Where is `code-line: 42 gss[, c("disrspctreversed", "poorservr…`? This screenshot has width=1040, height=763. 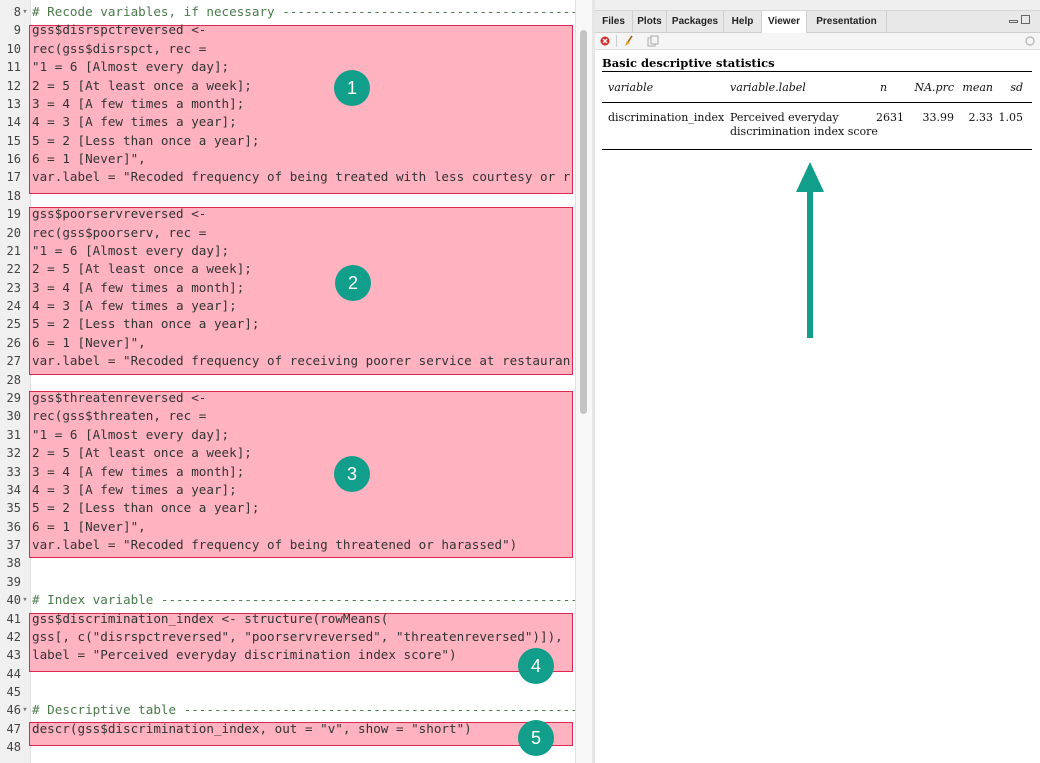
code-line: 42 gss[, c("disrspctreversed", "poorservr… is located at coordinates (287, 637).